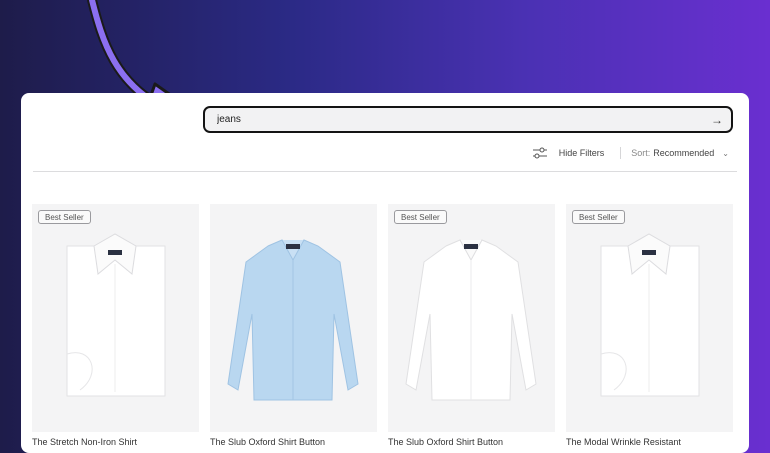 The image size is (770, 453). I want to click on sort-label: Sort:, so click(641, 153).